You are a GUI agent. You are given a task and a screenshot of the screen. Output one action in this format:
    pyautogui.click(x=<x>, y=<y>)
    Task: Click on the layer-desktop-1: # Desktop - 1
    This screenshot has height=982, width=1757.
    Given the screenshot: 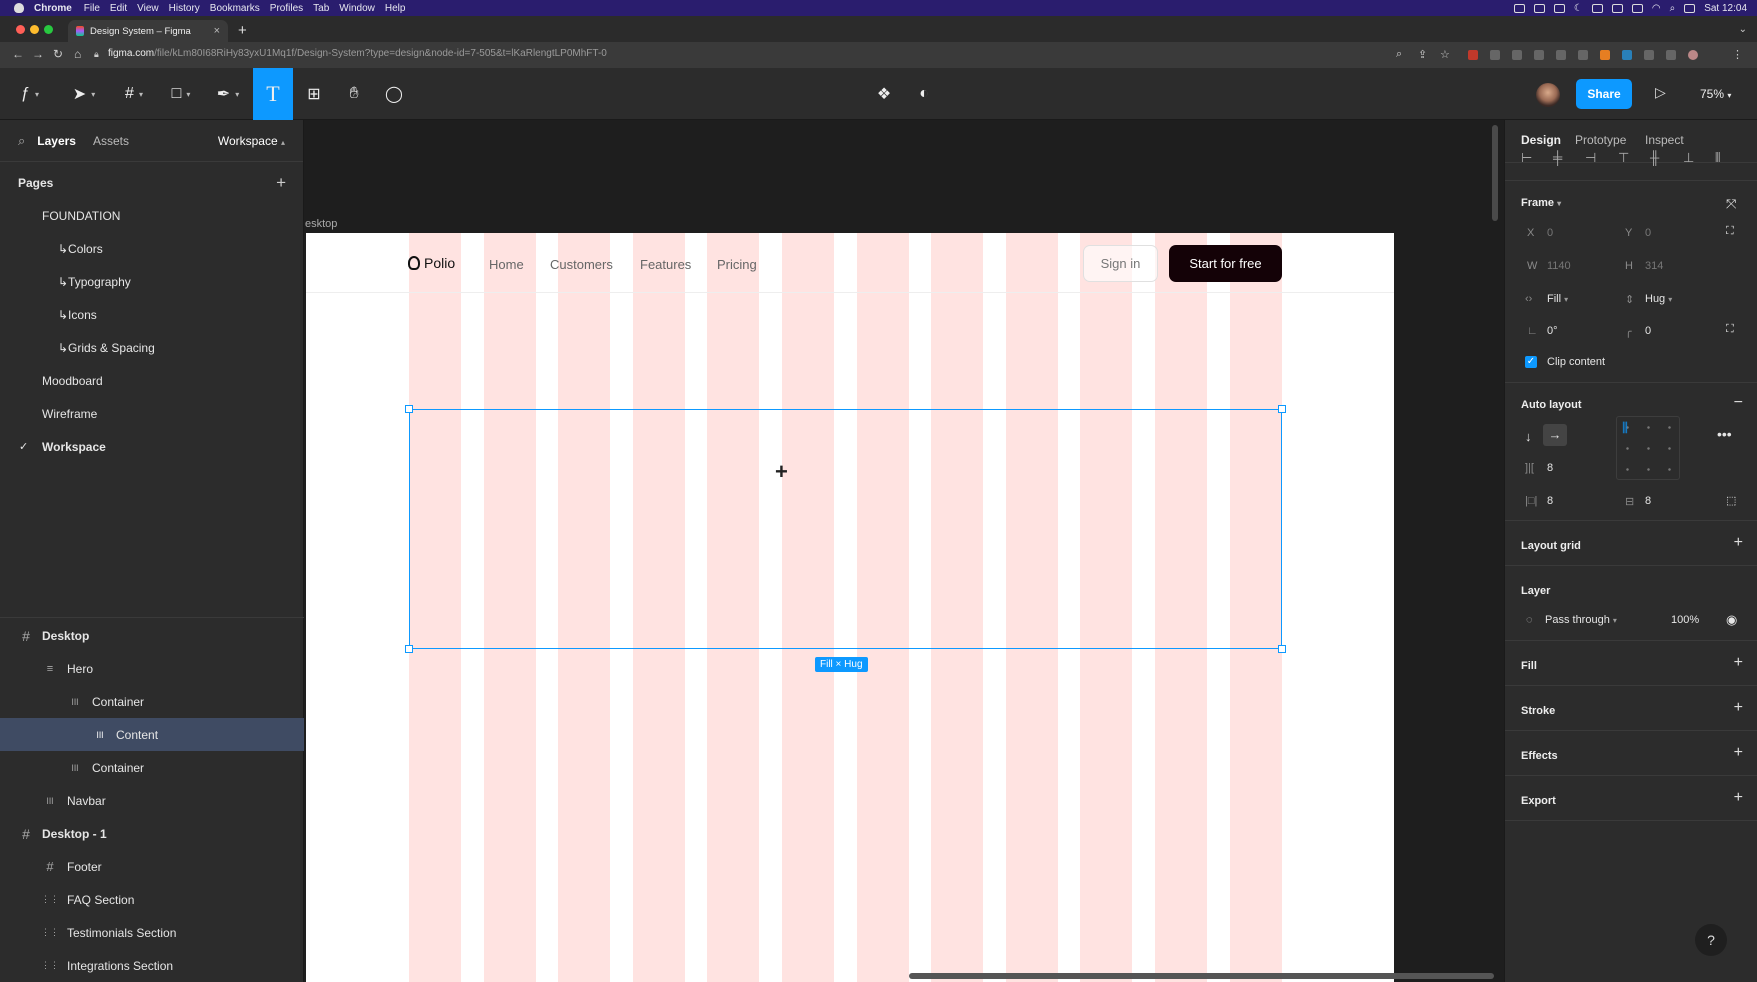 What is the action you would take?
    pyautogui.click(x=152, y=833)
    